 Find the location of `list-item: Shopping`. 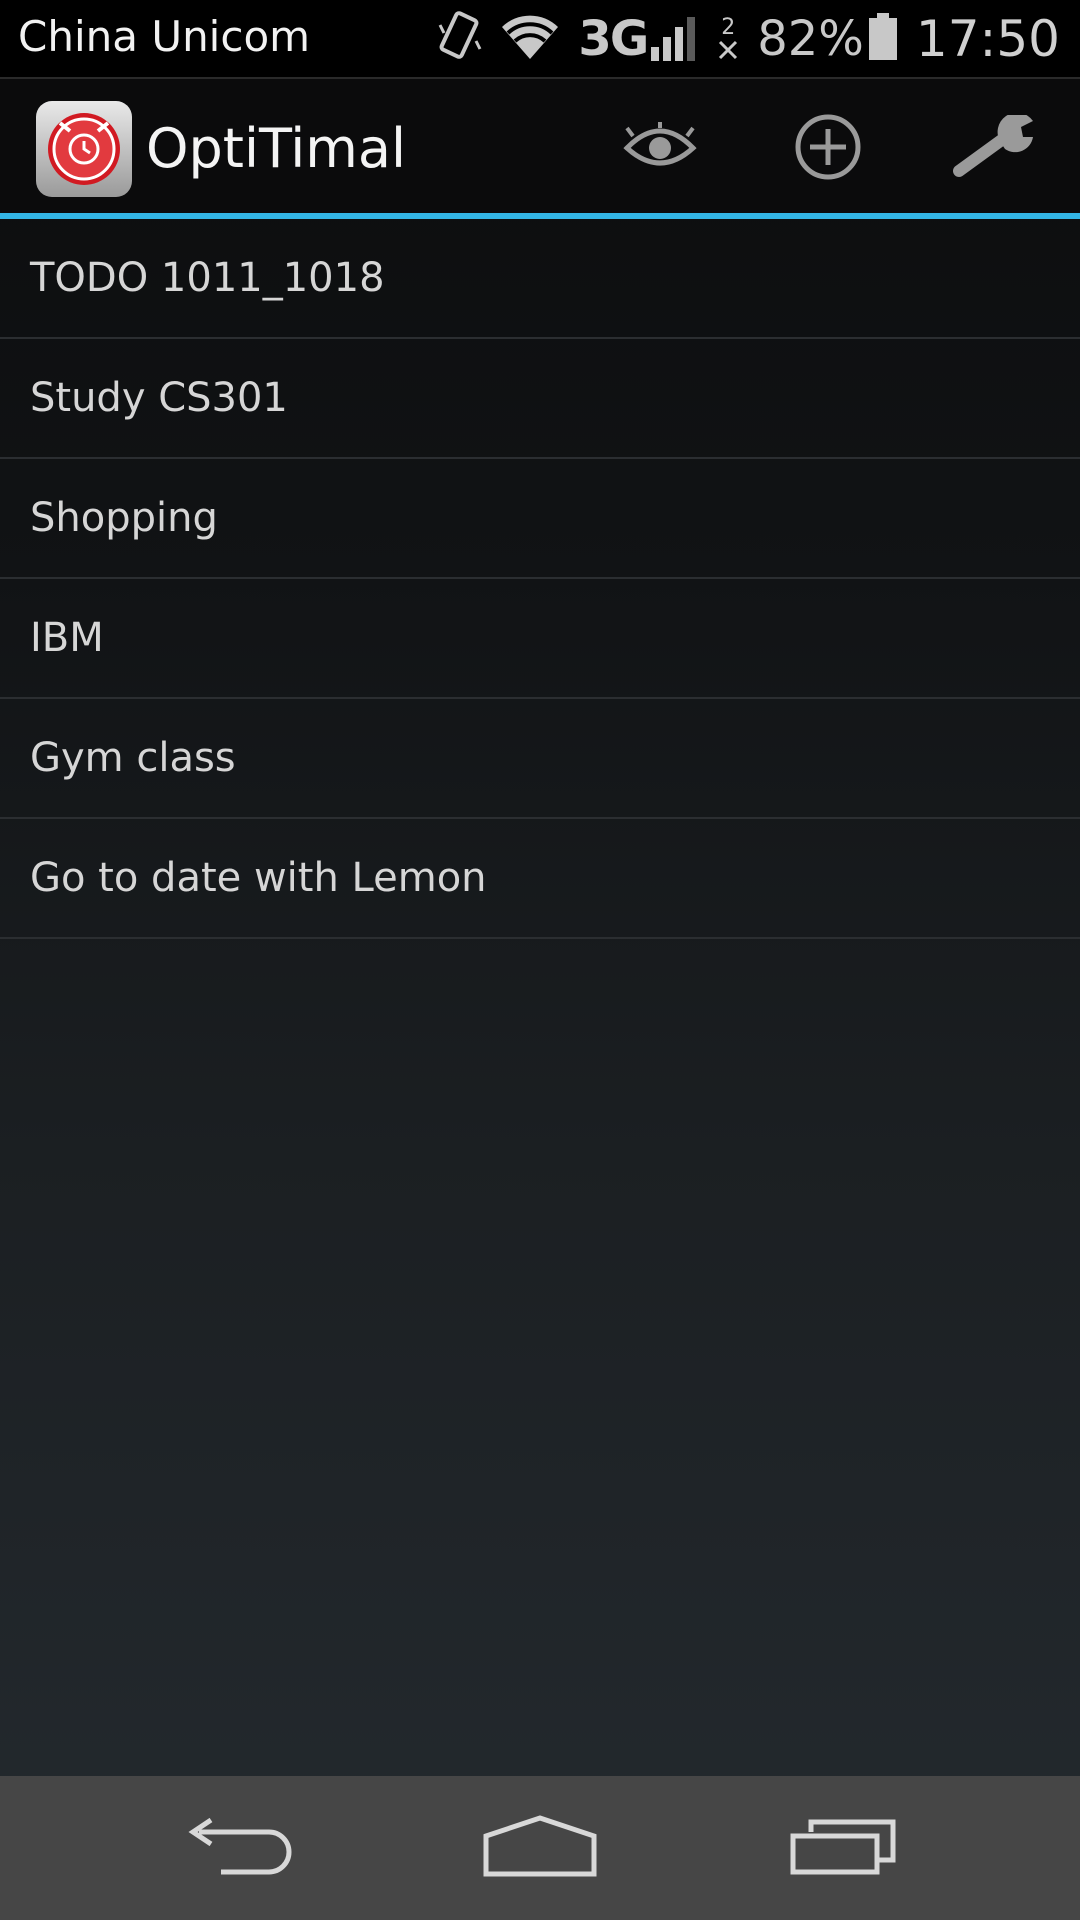

list-item: Shopping is located at coordinates (540, 519).